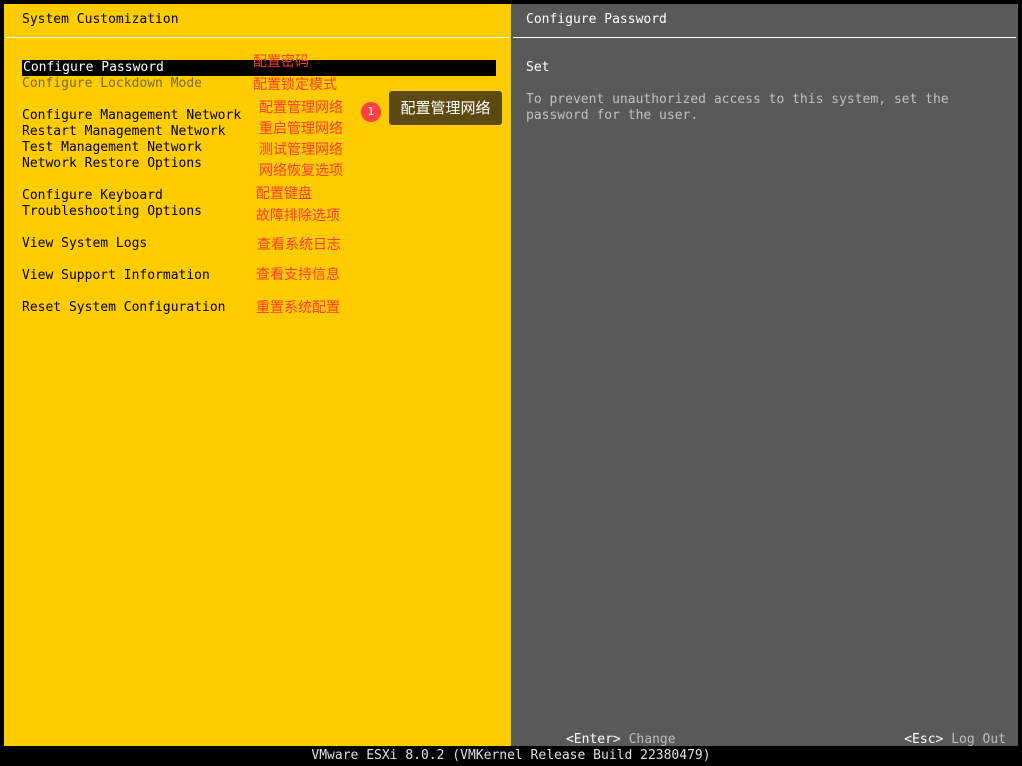 Image resolution: width=1022 pixels, height=766 pixels. What do you see at coordinates (100, 19) in the screenshot?
I see `pane-title: System Customization` at bounding box center [100, 19].